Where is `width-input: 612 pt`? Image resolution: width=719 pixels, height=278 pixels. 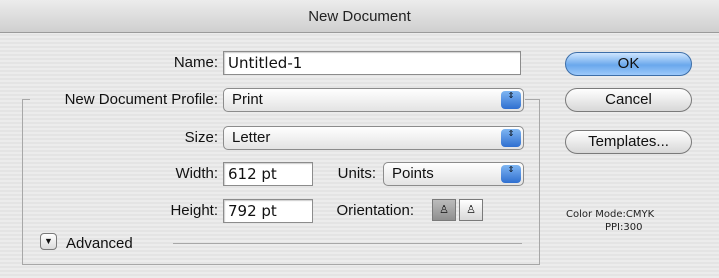
width-input: 612 pt is located at coordinates (268, 174).